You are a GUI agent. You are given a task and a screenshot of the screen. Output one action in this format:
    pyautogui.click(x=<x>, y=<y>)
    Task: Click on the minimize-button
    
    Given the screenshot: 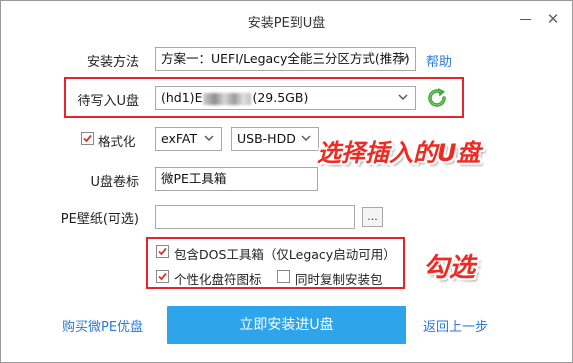 What is the action you would take?
    pyautogui.click(x=525, y=19)
    